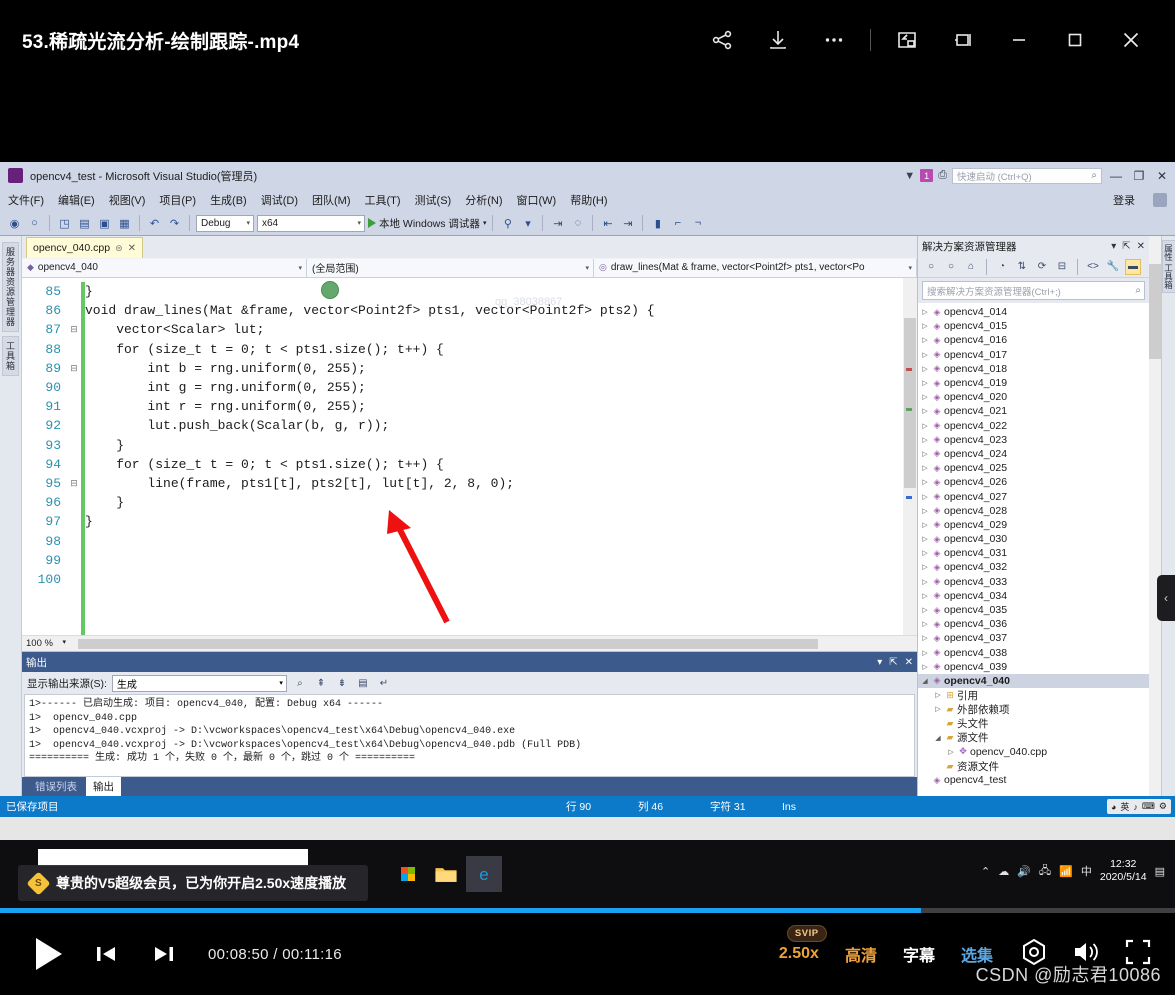 Image resolution: width=1175 pixels, height=995 pixels. I want to click on sync-views-icon: ⇅, so click(1022, 267).